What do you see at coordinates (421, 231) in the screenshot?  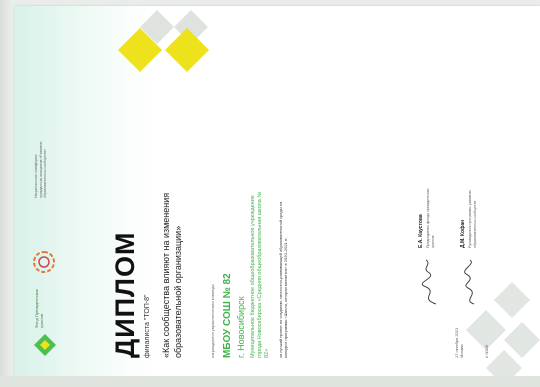 I see `signer-1-name: Е.А. Каустова` at bounding box center [421, 231].